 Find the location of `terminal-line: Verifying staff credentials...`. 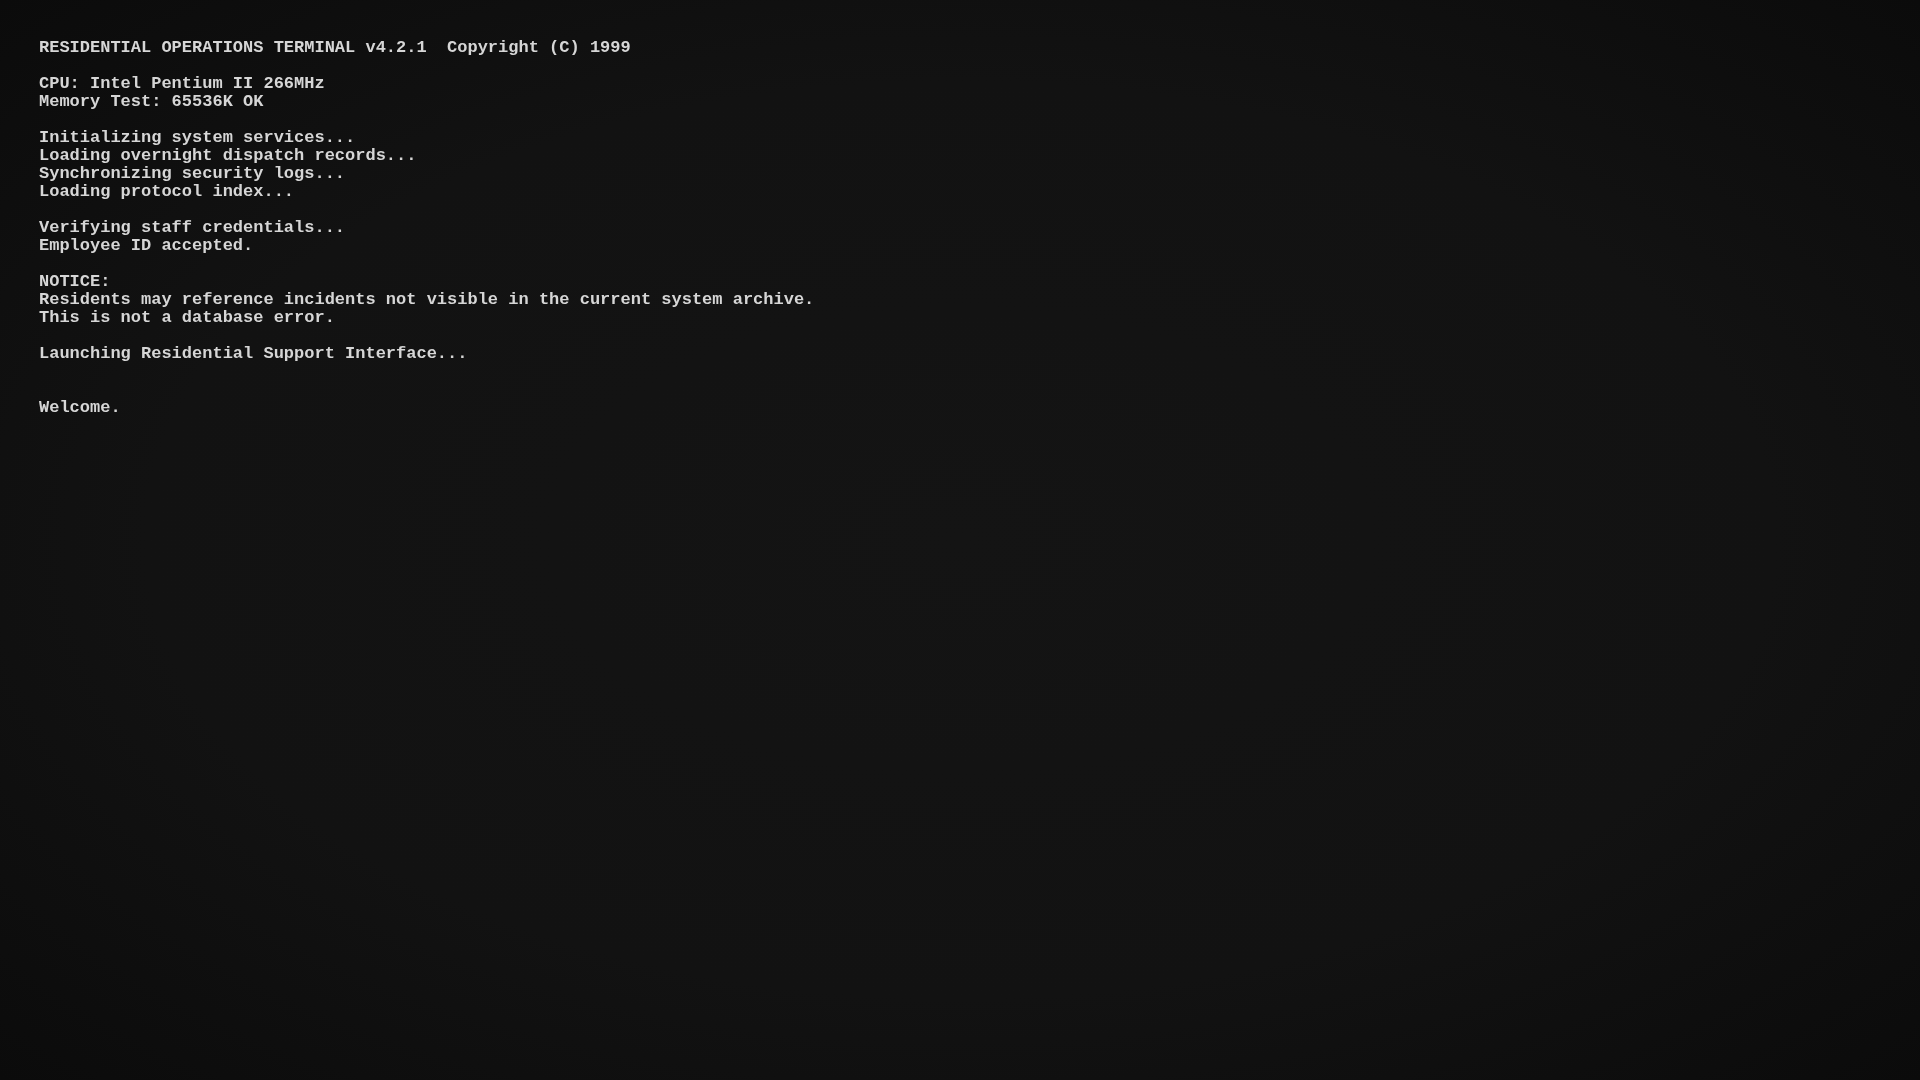

terminal-line: Verifying staff credentials... is located at coordinates (192, 228).